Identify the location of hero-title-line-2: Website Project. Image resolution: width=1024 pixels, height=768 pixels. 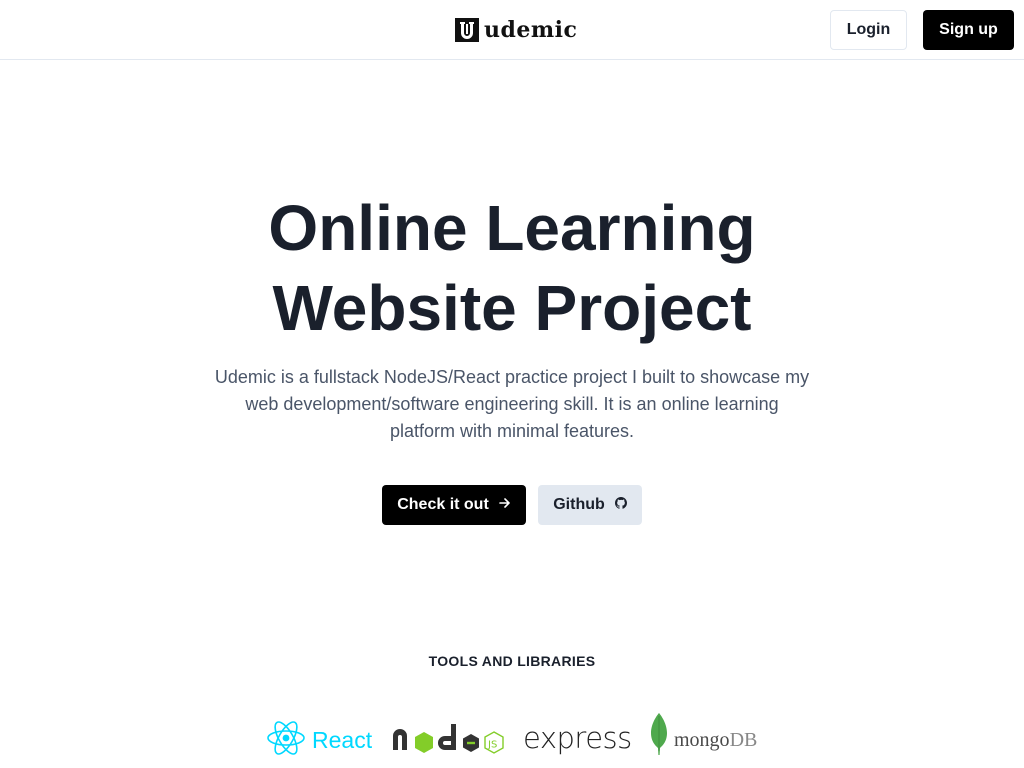
(512, 308).